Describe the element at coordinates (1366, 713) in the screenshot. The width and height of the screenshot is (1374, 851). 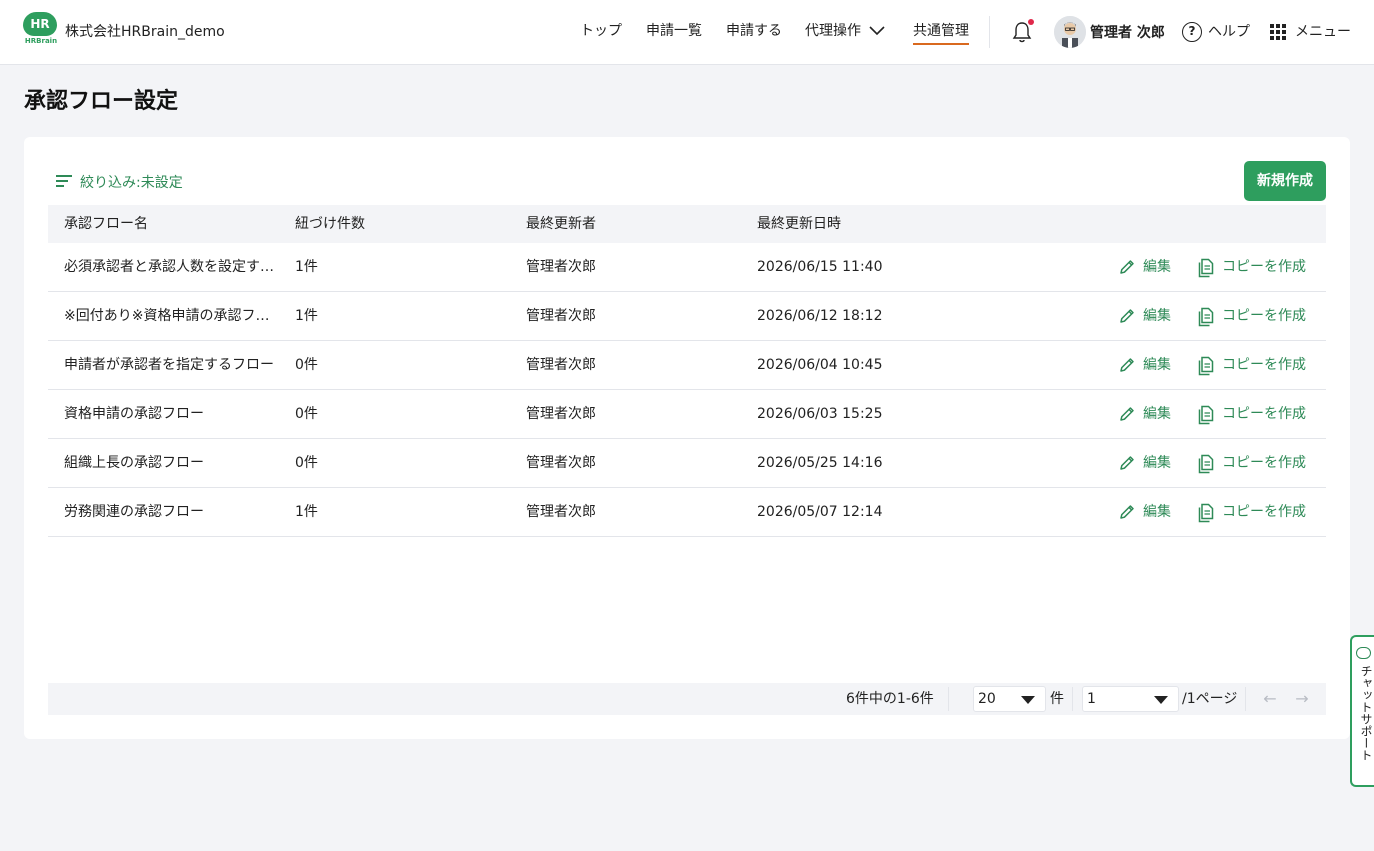
I see `chat-support-label: チャットサポート` at that location.